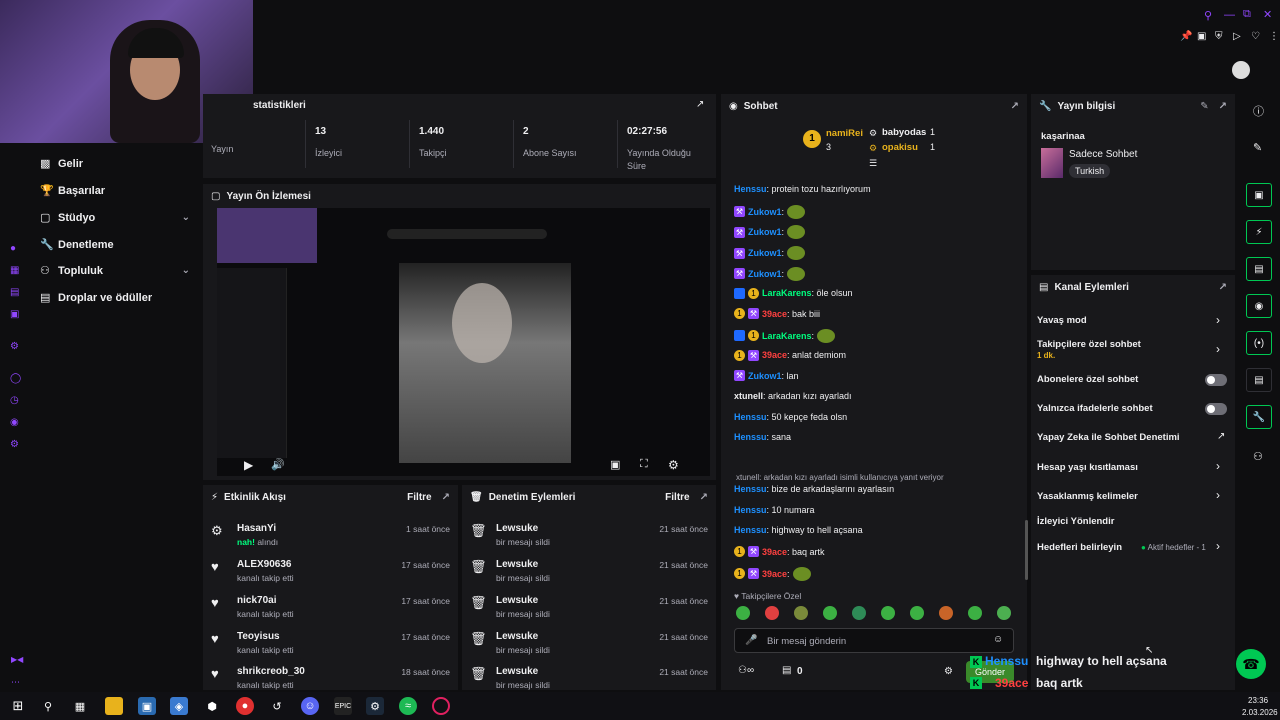 The width and height of the screenshot is (1280, 720). Describe the element at coordinates (615, 464) in the screenshot. I see `theater-icon: ▣` at that location.